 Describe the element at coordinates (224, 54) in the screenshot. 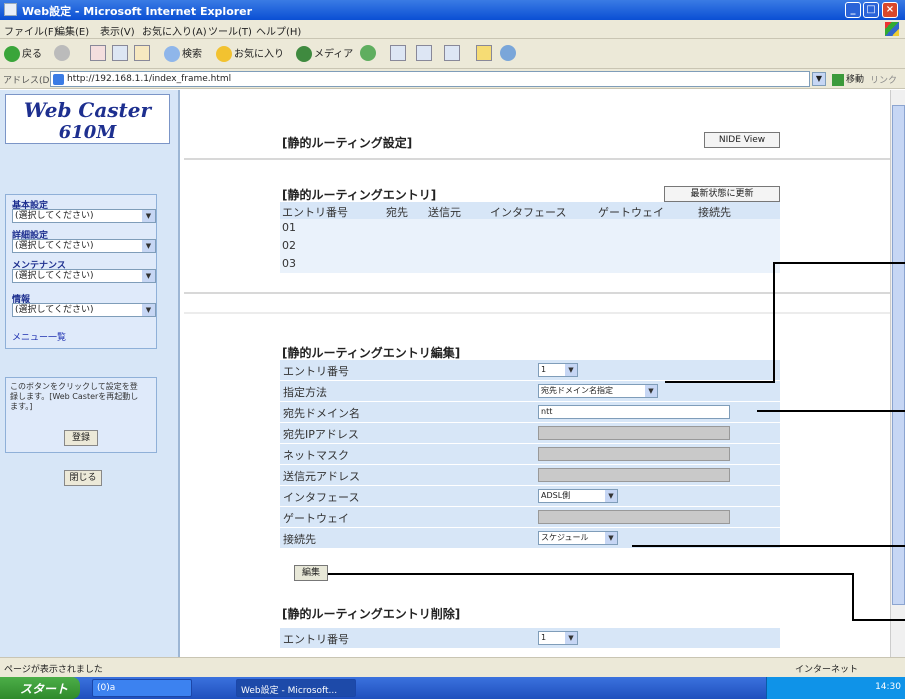

I see `star-icon` at that location.